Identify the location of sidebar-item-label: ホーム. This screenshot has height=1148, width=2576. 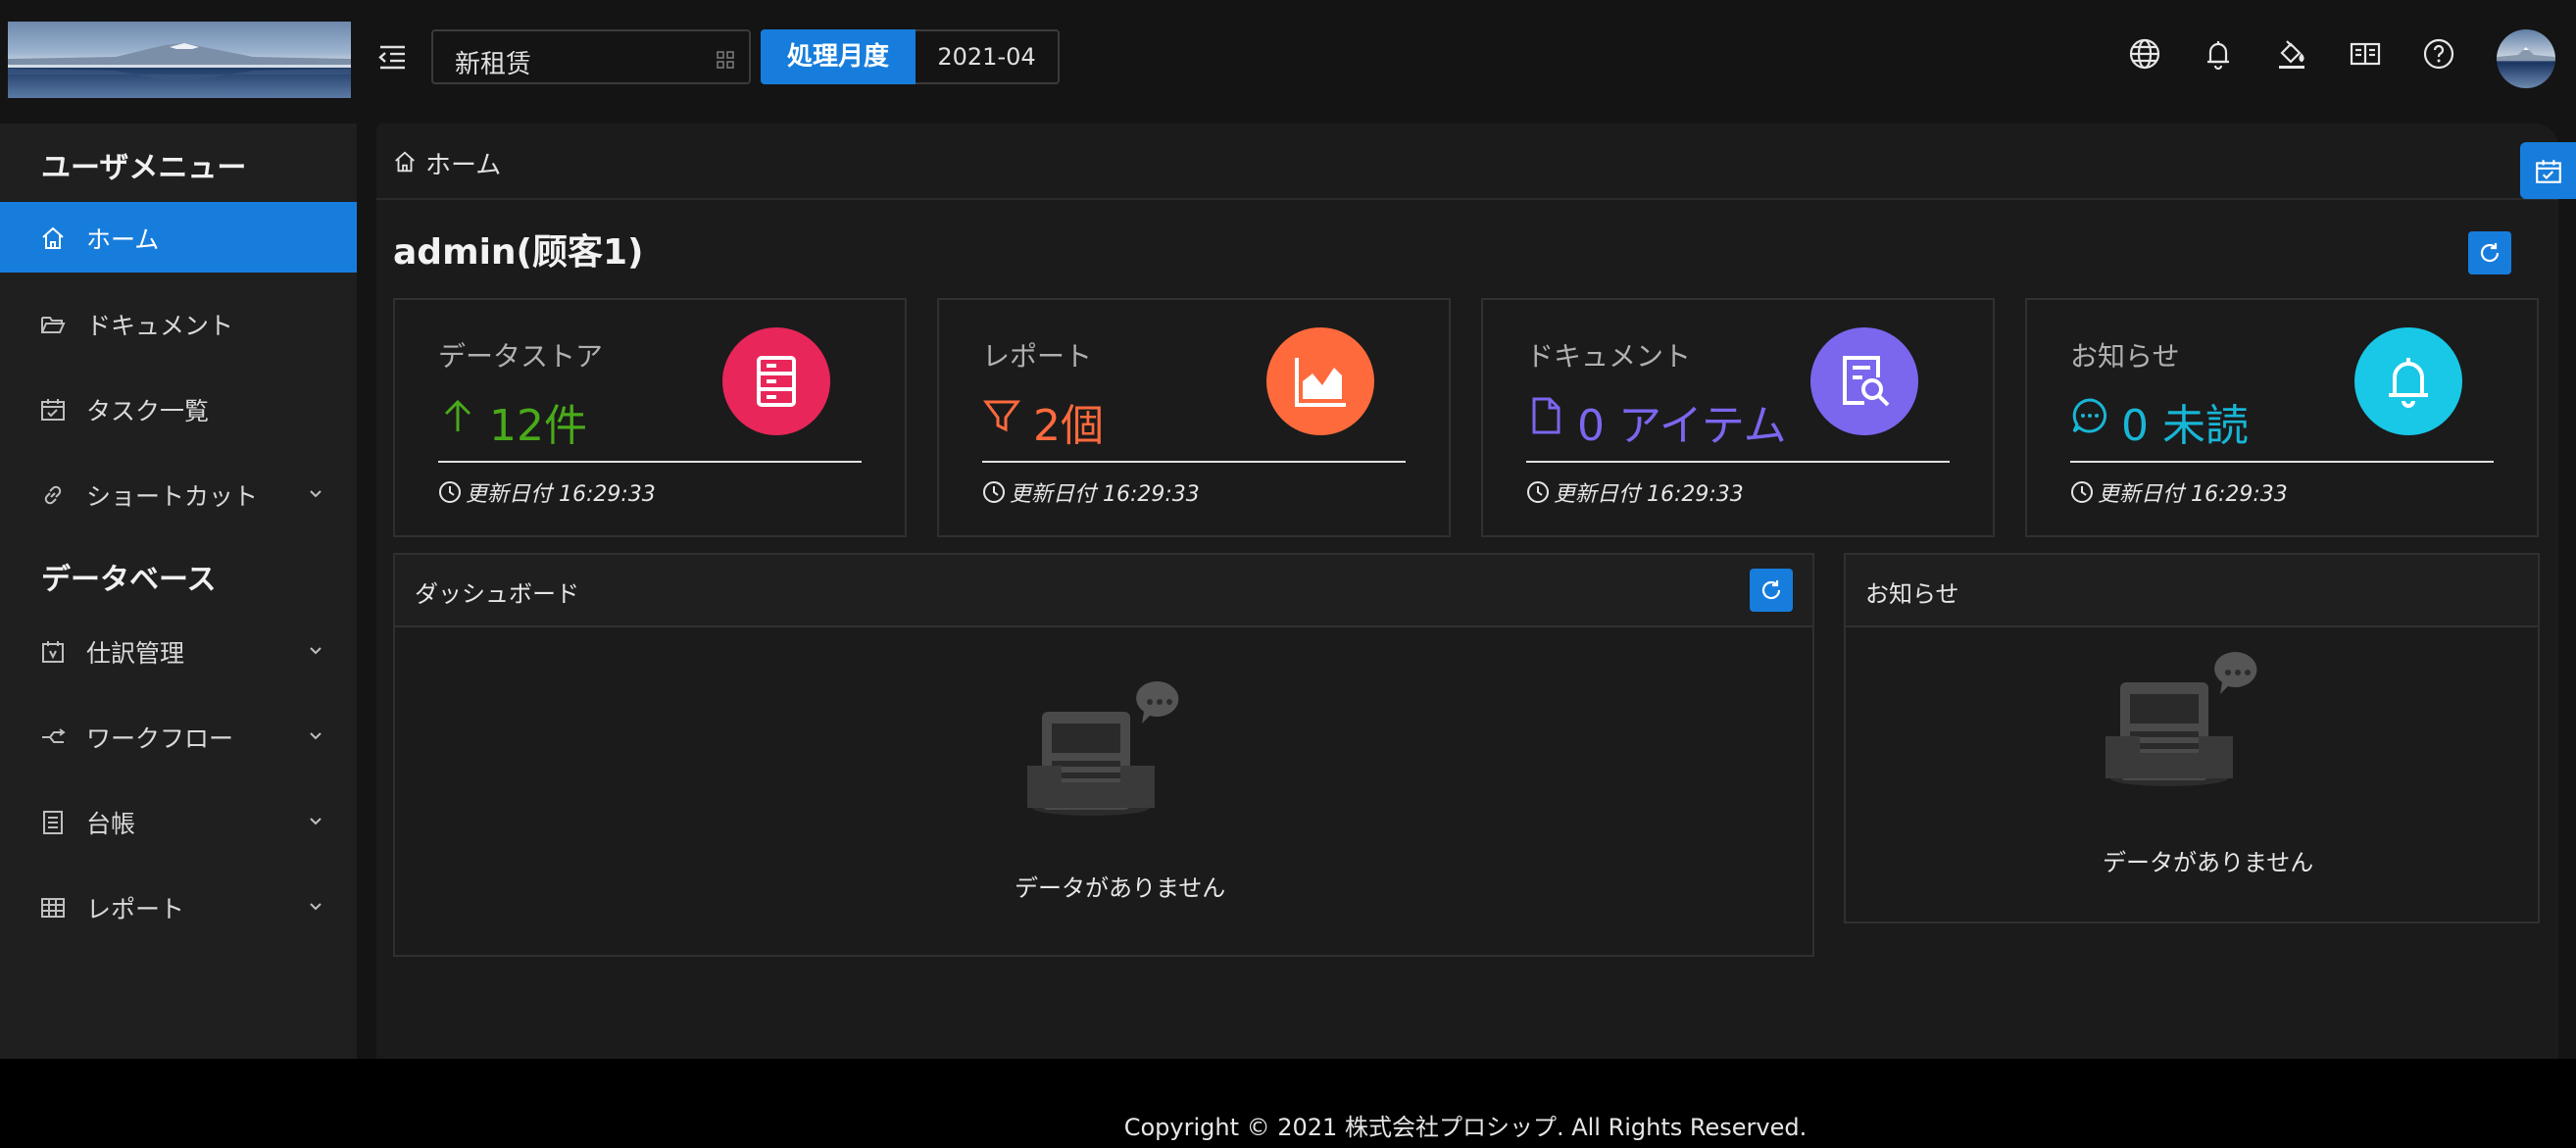
(123, 239).